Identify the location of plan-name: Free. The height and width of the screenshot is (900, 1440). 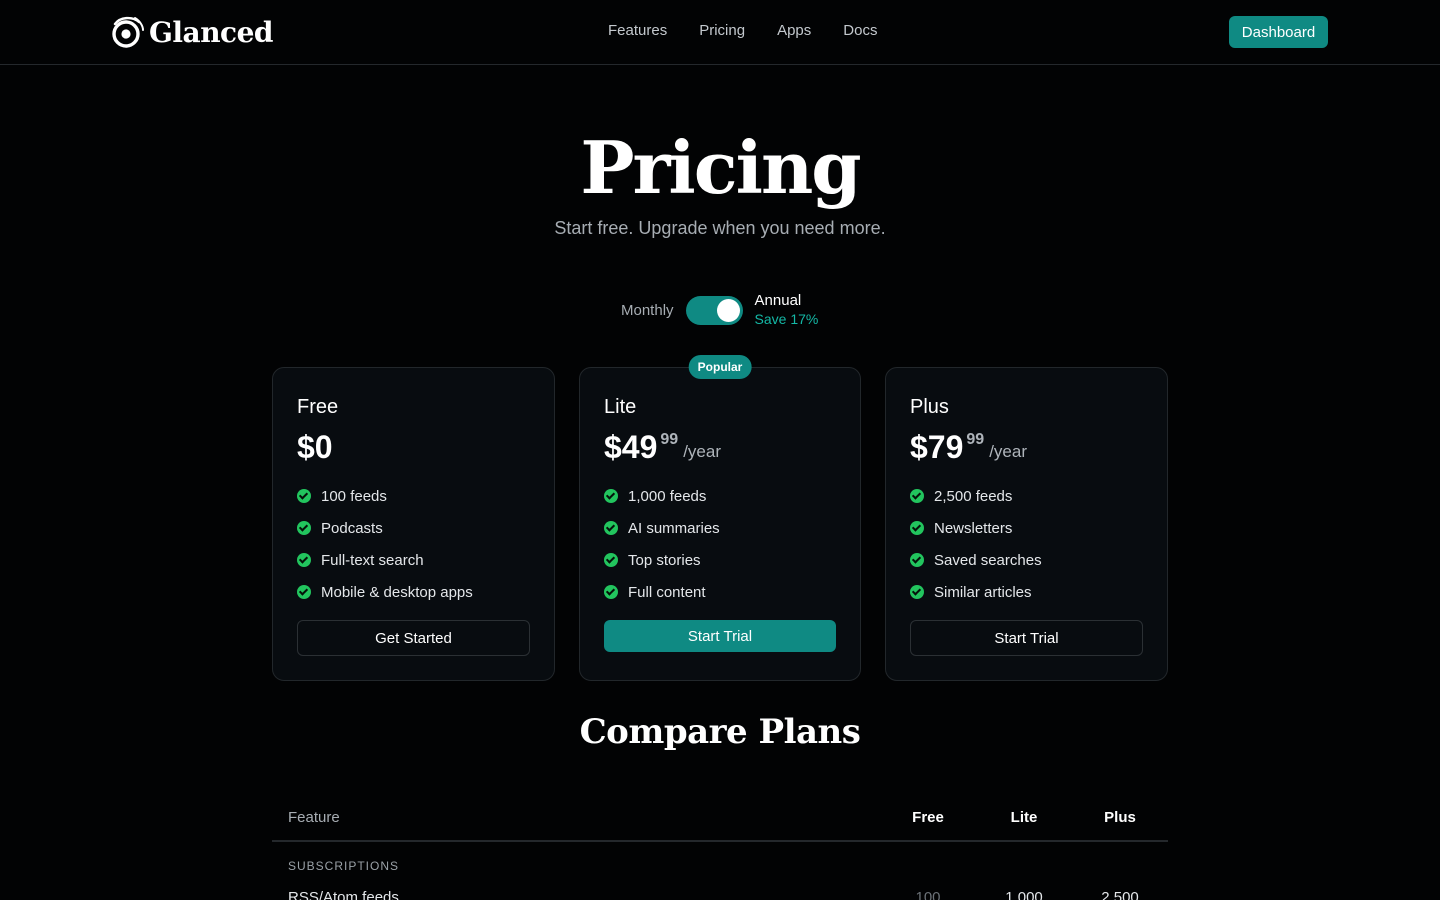
(318, 407).